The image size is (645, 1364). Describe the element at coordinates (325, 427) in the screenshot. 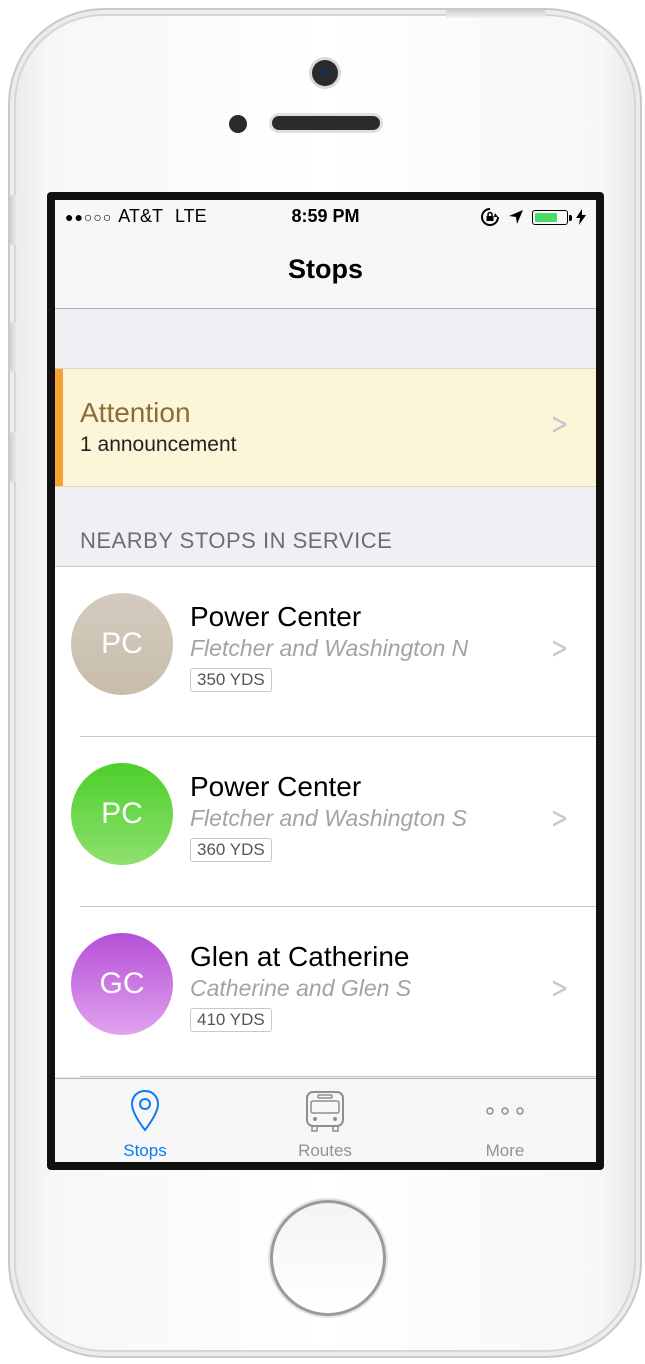

I see `announcement-banner: Attention 1 announcement >` at that location.